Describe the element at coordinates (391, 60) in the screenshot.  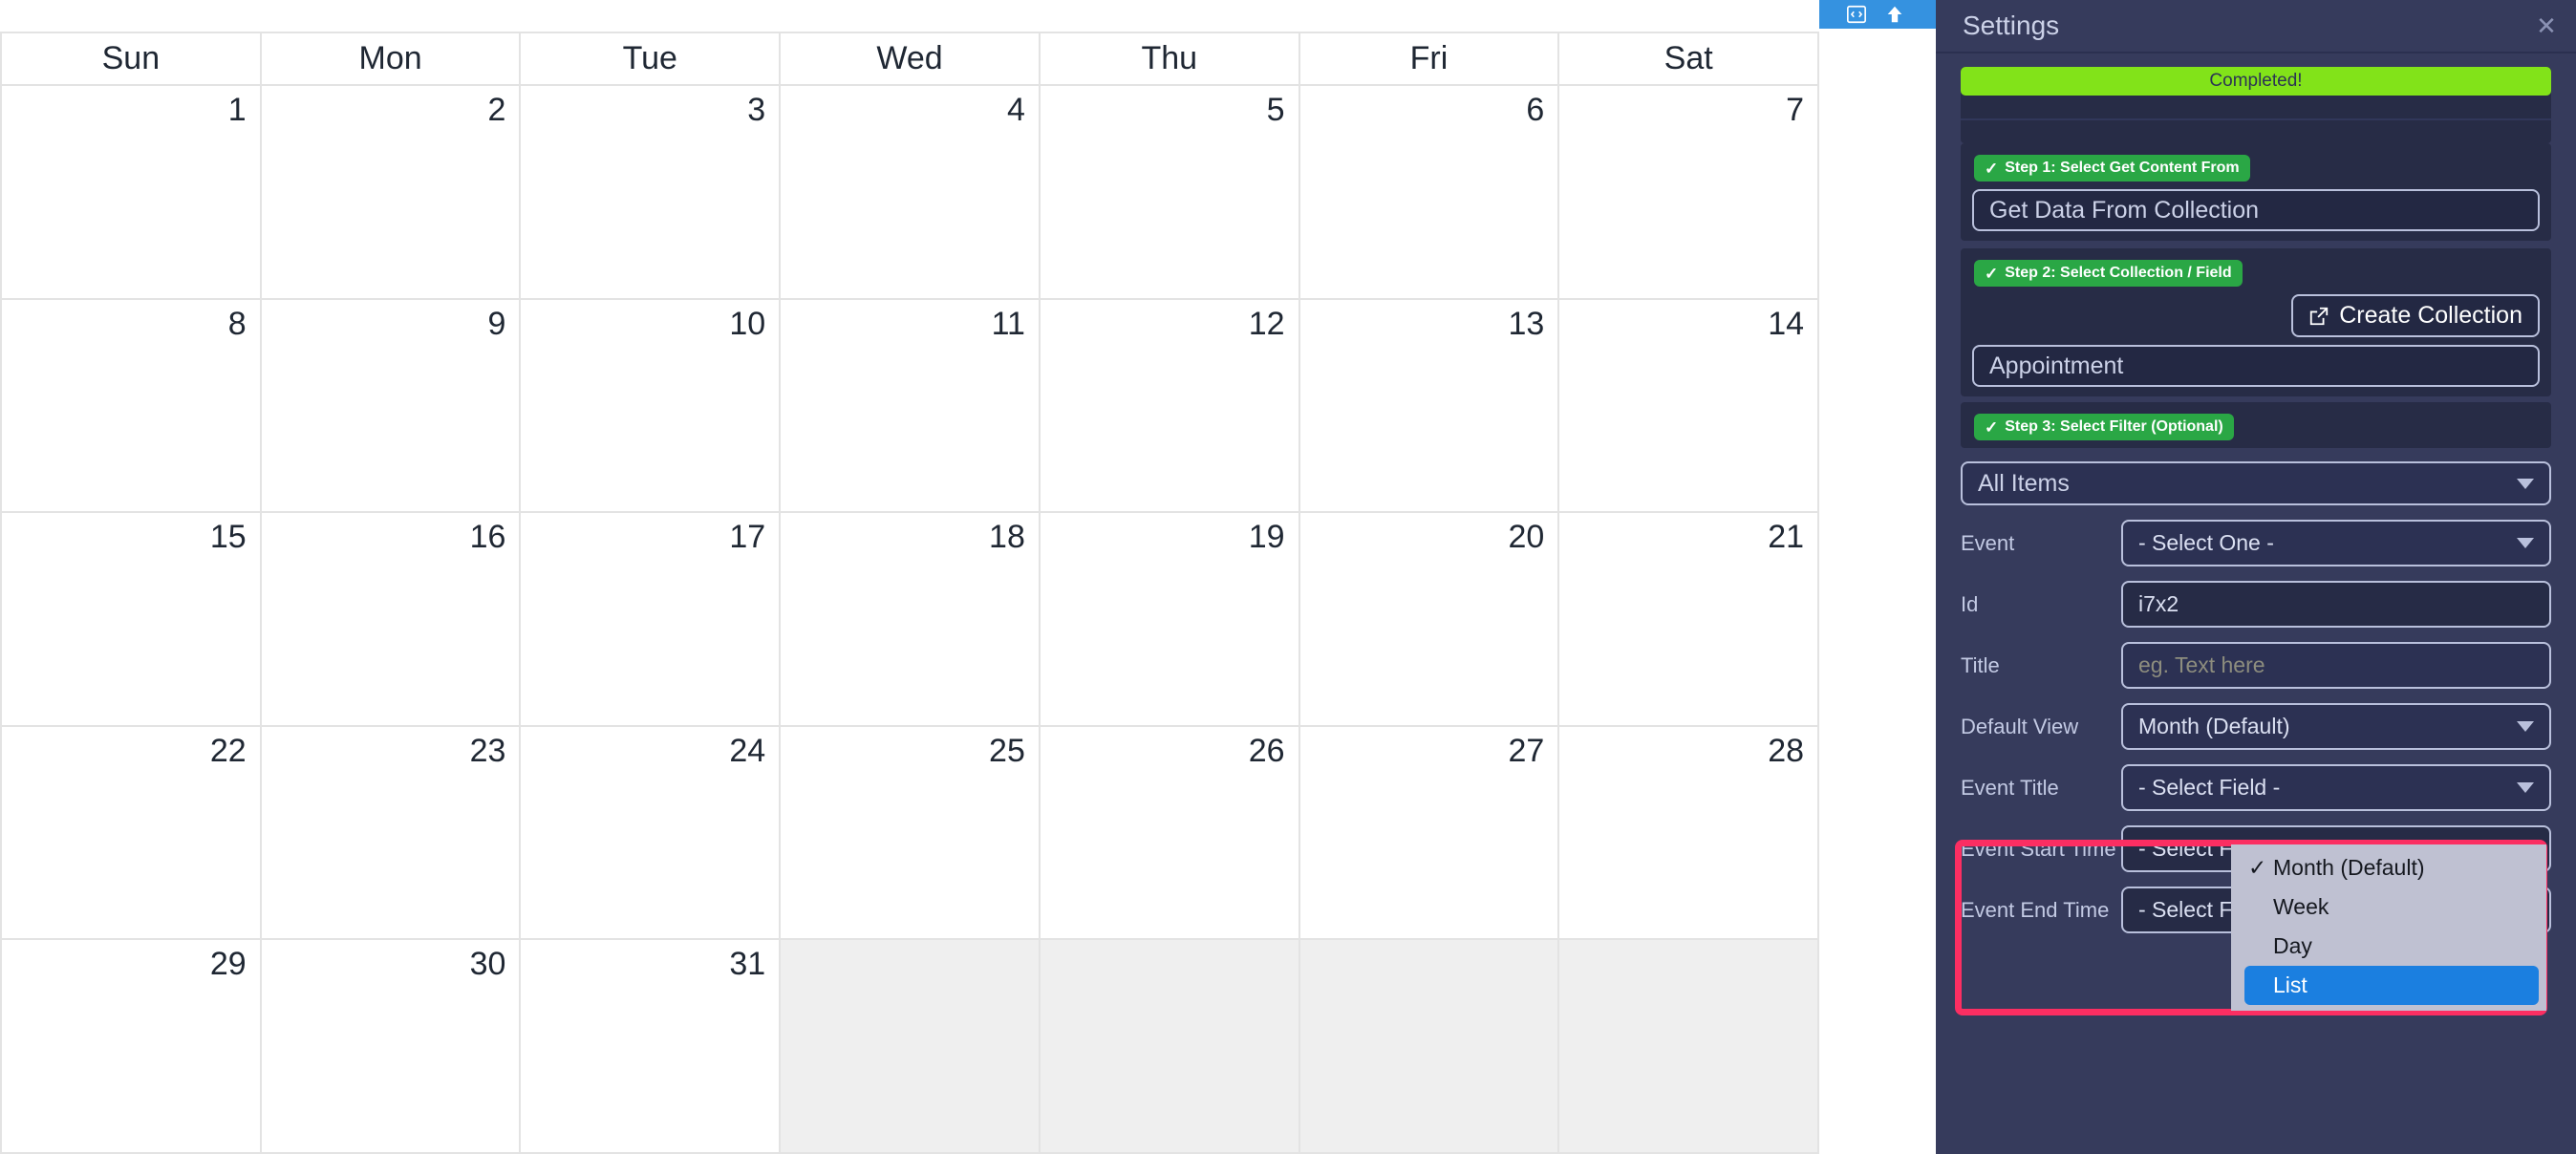
I see `calendar-weekday-mon: Mon` at that location.